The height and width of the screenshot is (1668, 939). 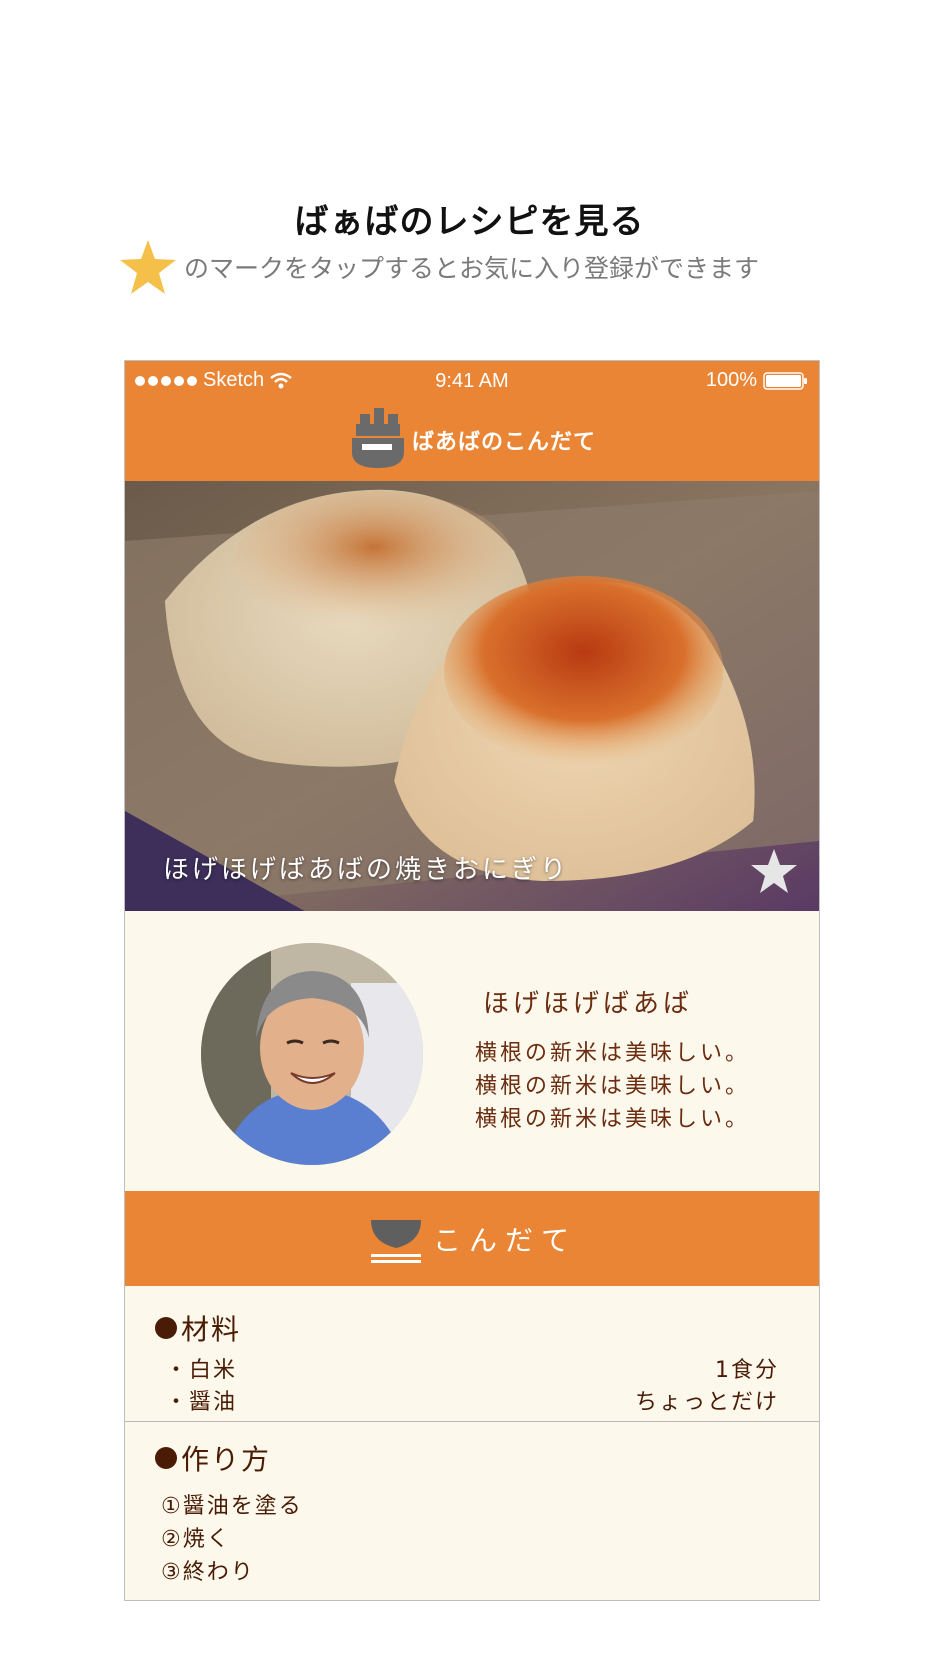 I want to click on promo-subtitle-text: のマークをタップするとお気に入り登録ができます, so click(x=472, y=268).